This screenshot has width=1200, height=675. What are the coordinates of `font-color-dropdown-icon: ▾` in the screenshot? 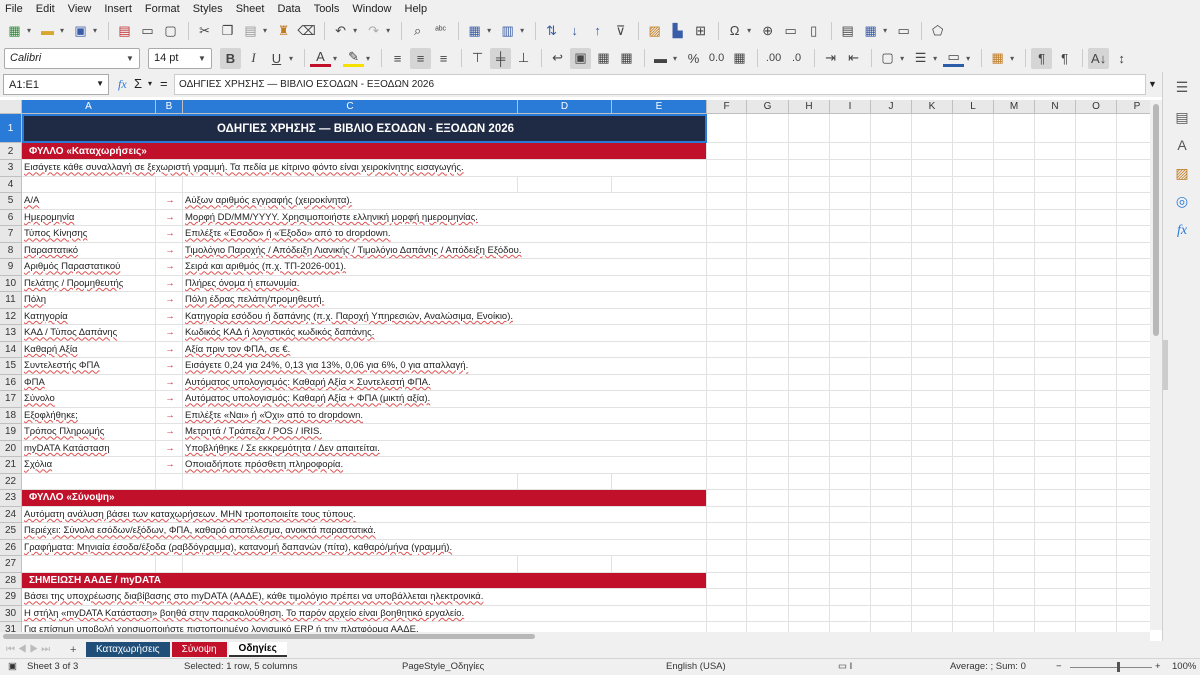 It's located at (335, 58).